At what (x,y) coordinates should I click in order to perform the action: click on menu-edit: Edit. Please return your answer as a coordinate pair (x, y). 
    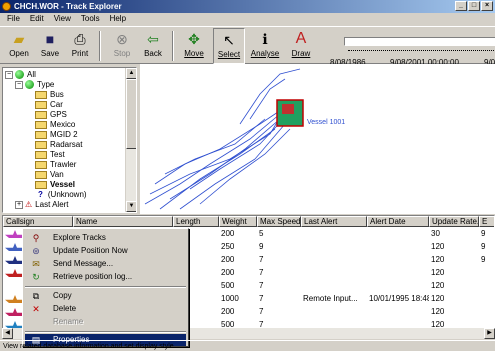
    Looking at the image, I should click on (37, 19).